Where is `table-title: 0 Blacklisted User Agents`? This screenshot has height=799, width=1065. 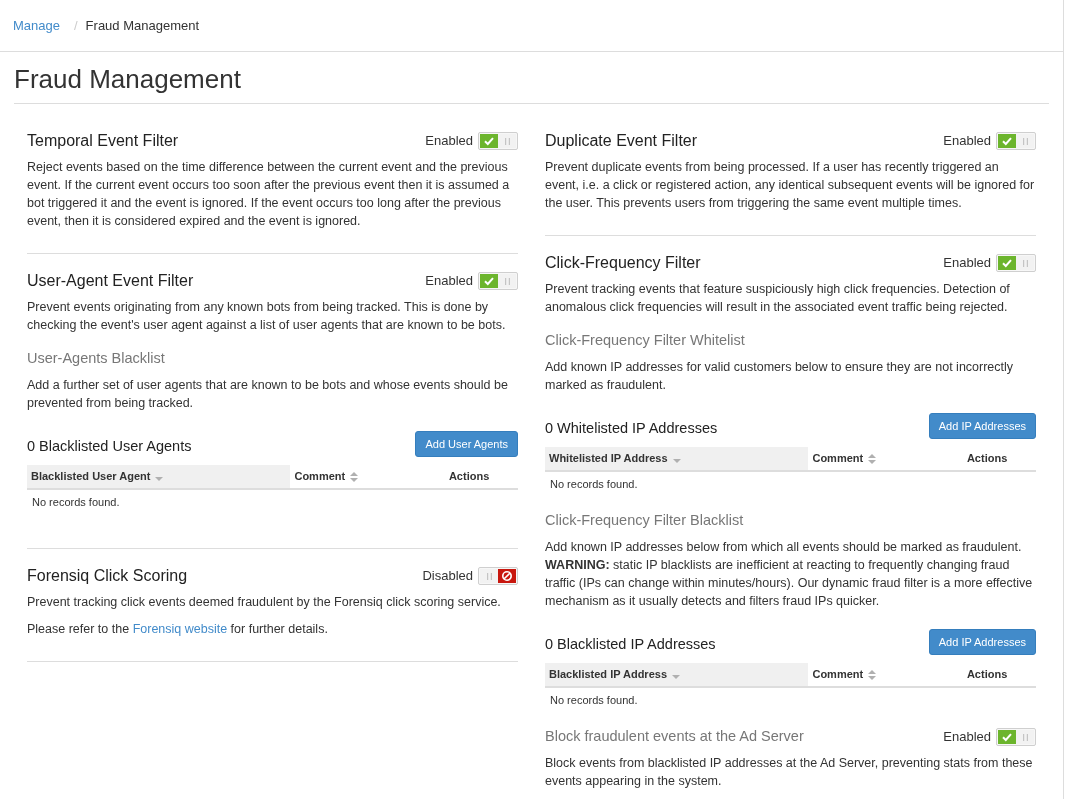 table-title: 0 Blacklisted User Agents is located at coordinates (109, 446).